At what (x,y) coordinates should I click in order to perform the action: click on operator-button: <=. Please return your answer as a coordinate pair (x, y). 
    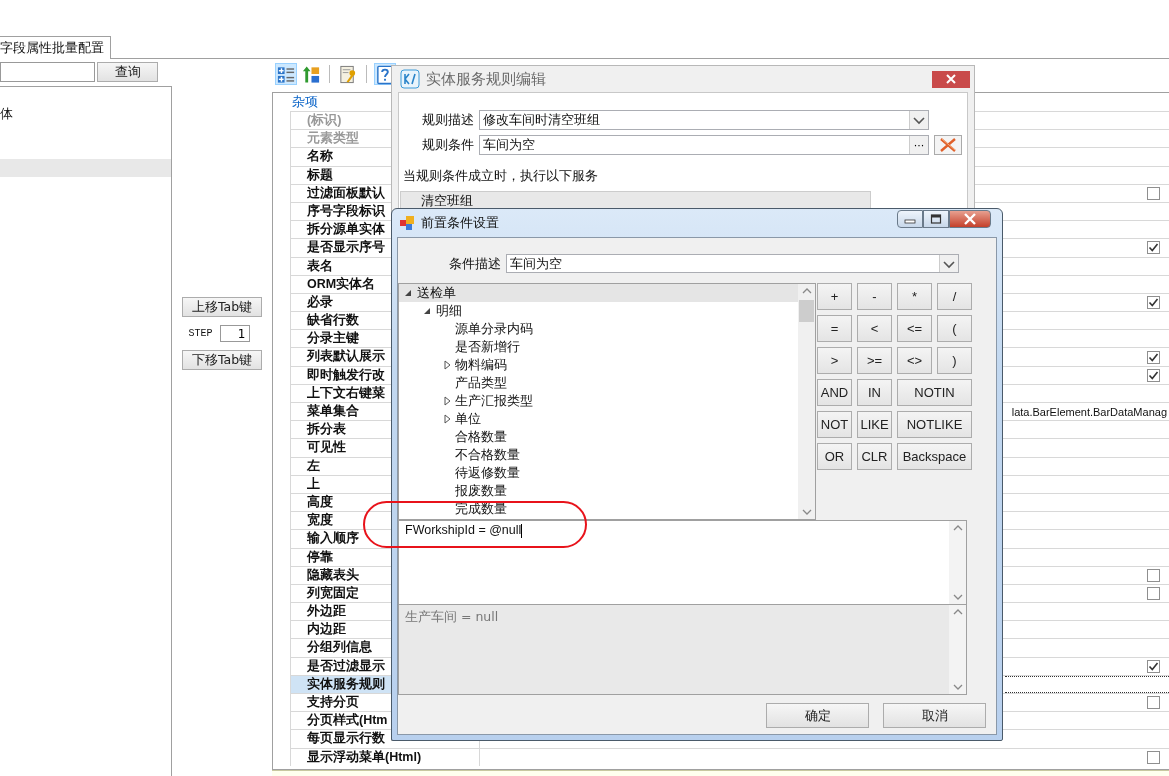
    Looking at the image, I should click on (914, 328).